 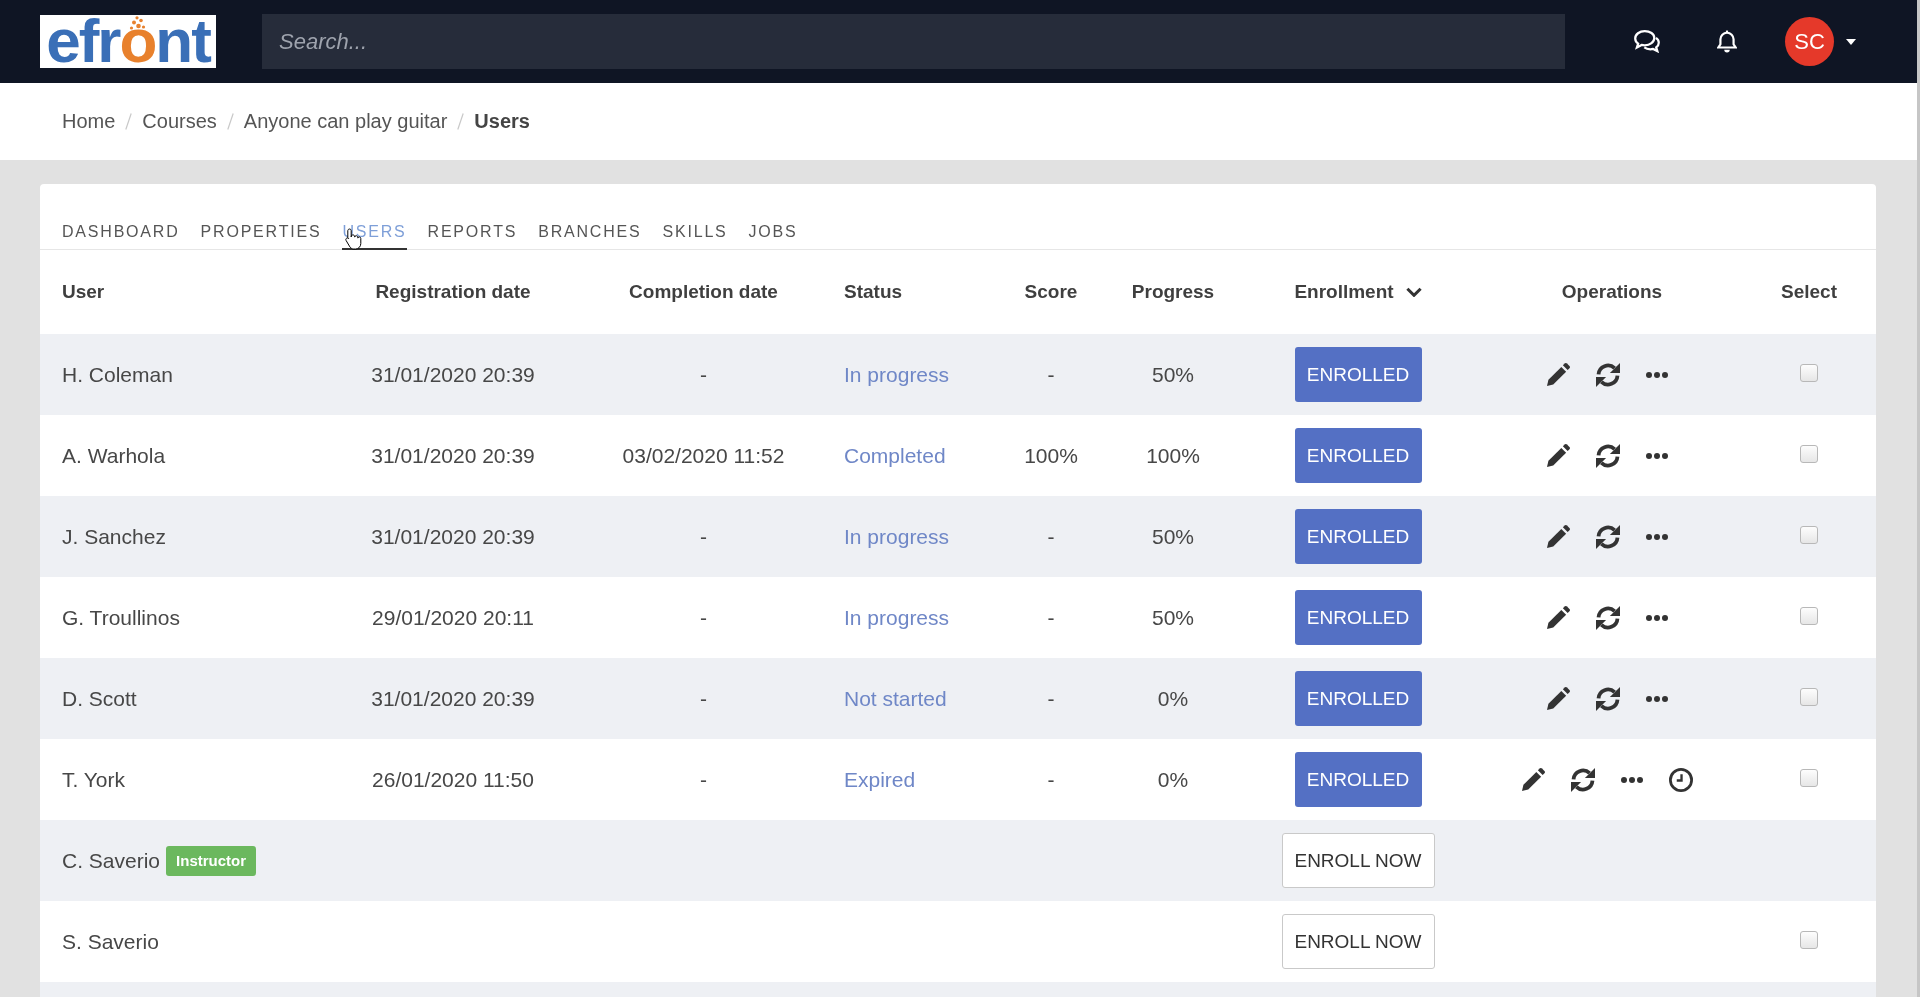 What do you see at coordinates (83, 292) in the screenshot?
I see `column-header: User` at bounding box center [83, 292].